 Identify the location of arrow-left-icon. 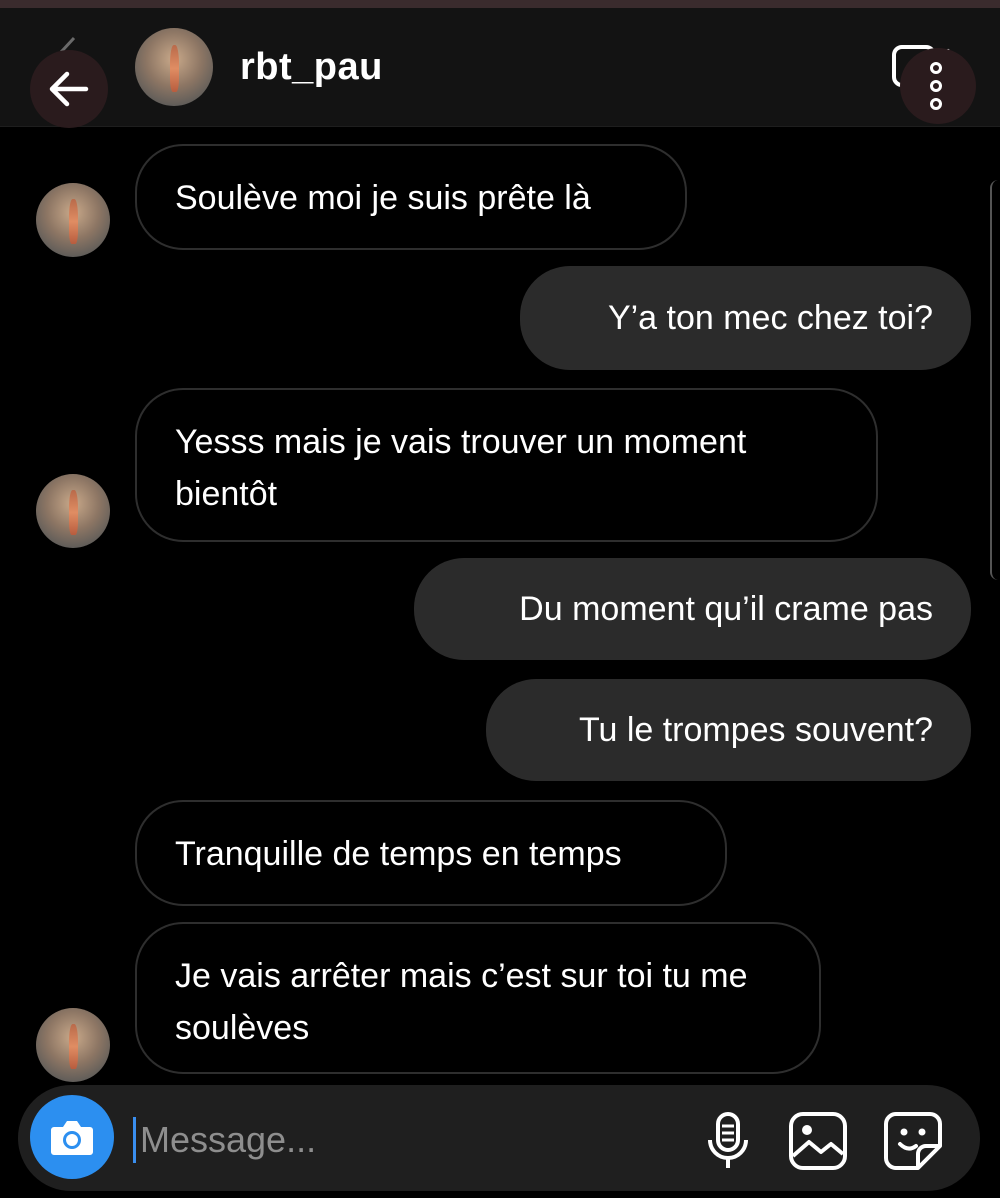
(69, 89).